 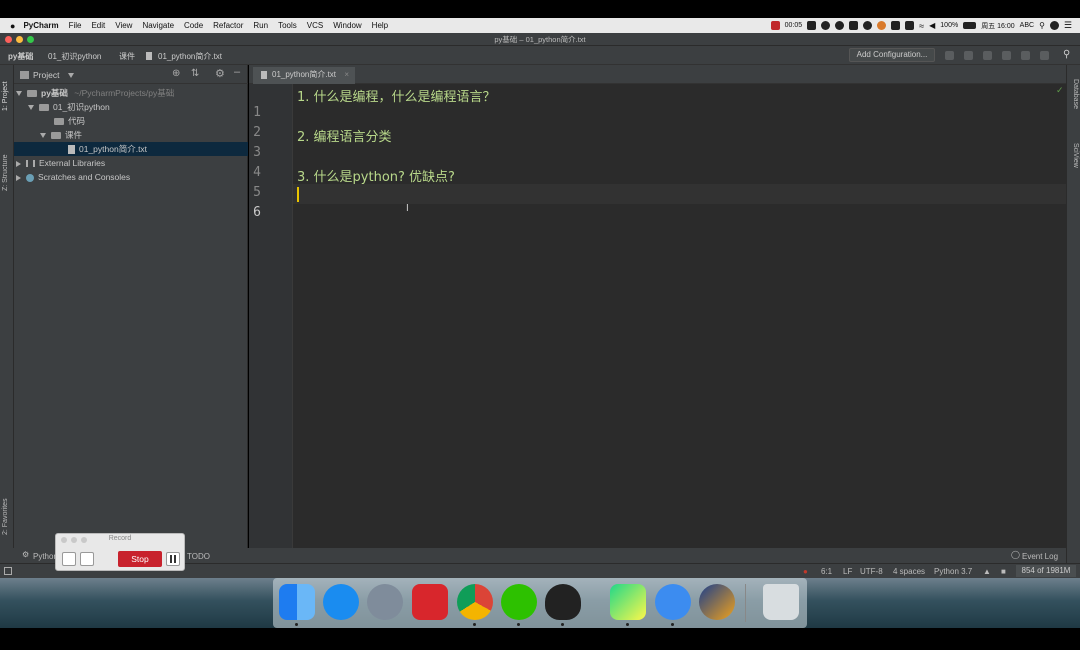 I want to click on status-icon-b, so click(x=840, y=25).